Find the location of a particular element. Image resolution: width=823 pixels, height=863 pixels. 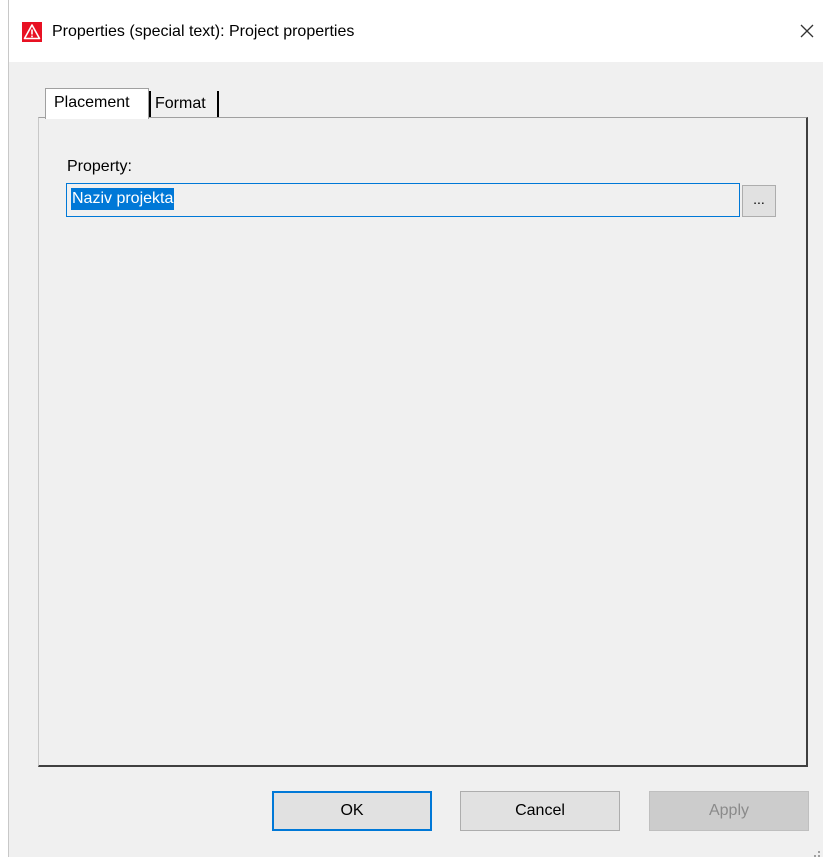

tab-format: Format is located at coordinates (184, 104).